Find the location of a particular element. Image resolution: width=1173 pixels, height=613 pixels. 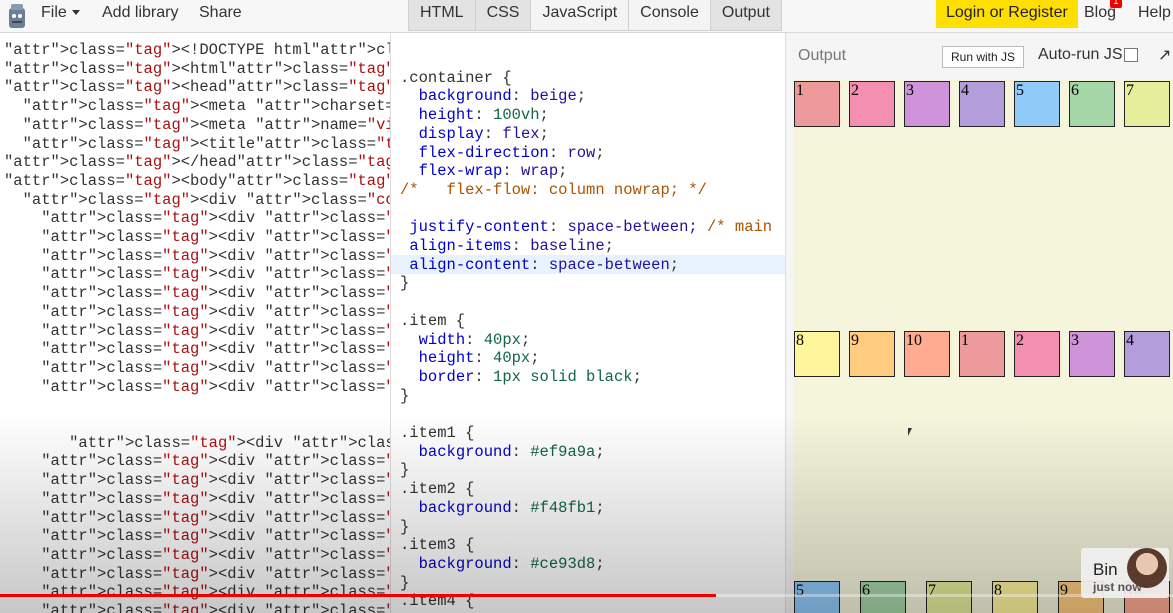

chat-name: Bin is located at coordinates (1105, 569).